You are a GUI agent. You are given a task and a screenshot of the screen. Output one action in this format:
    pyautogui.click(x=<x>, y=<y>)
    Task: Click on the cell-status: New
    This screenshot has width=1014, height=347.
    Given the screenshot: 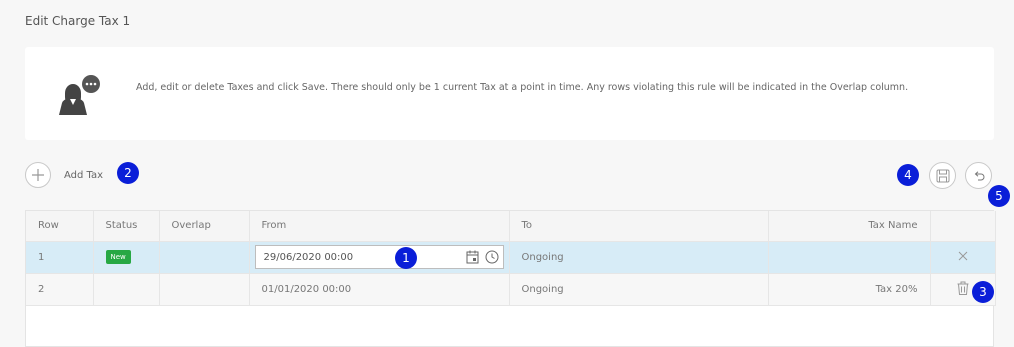 What is the action you would take?
    pyautogui.click(x=126, y=257)
    